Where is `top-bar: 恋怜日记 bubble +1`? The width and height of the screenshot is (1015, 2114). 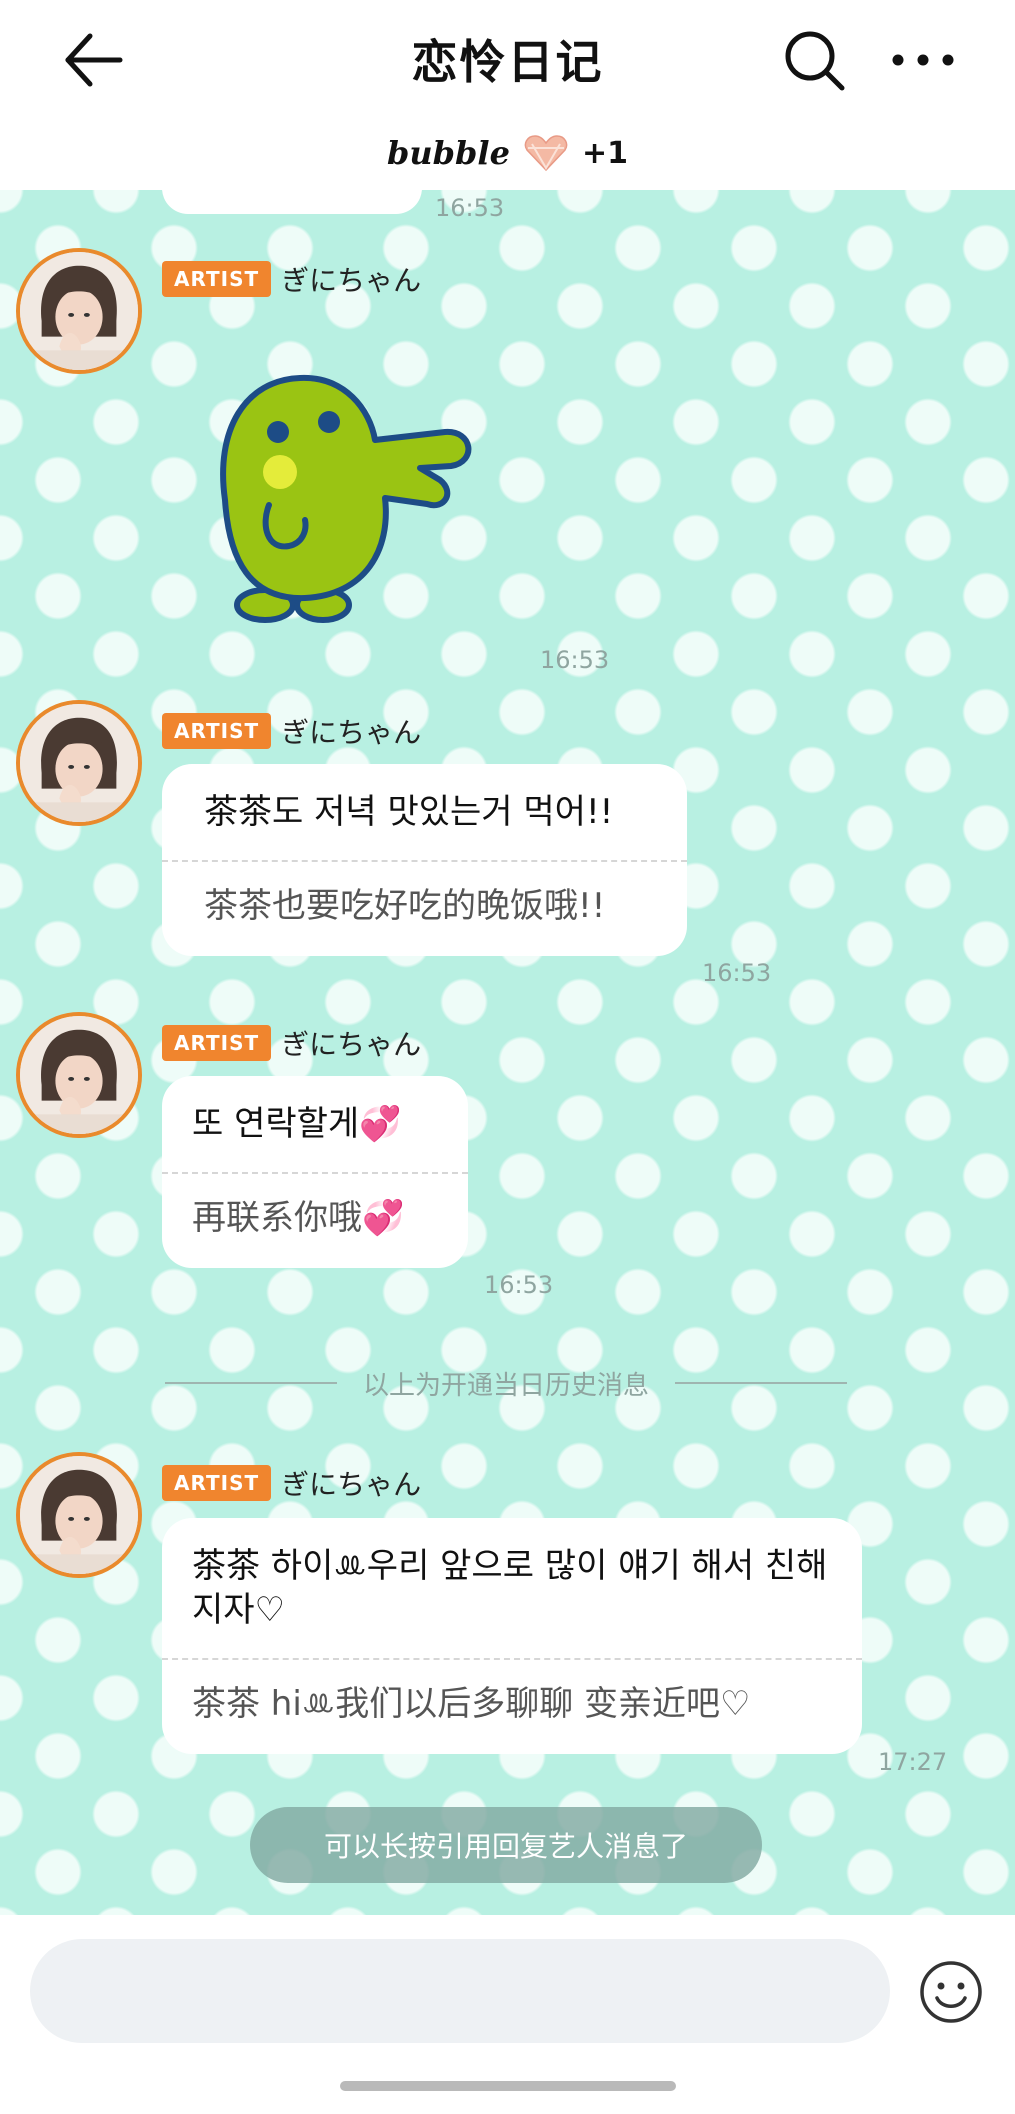 top-bar: 恋怜日记 bubble +1 is located at coordinates (507, 95).